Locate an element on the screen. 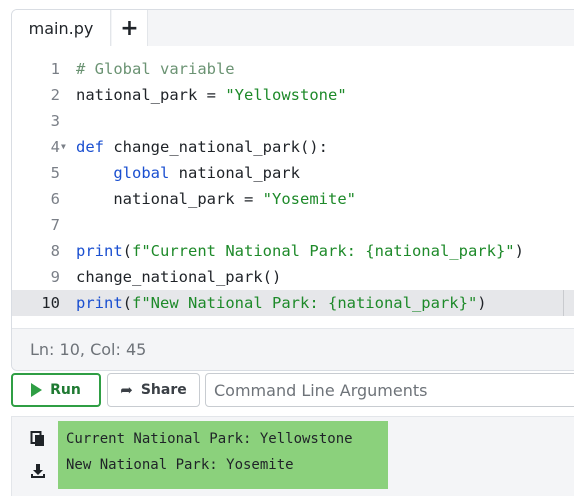  code-line: 4 ▼ def change_national_park(): is located at coordinates (293, 147).